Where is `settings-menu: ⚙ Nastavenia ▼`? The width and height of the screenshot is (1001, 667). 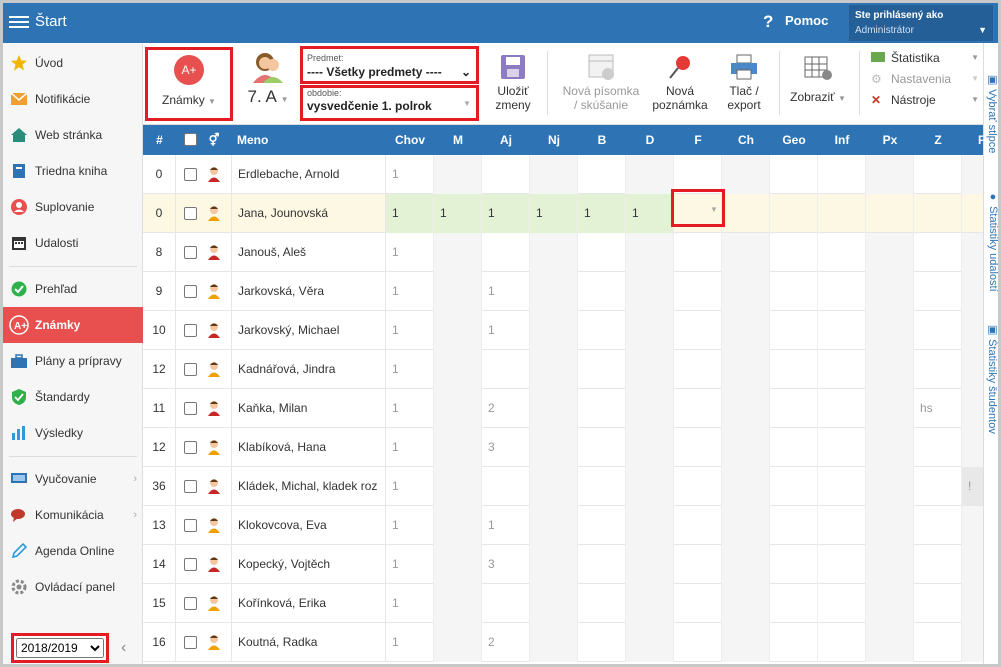
settings-menu: ⚙ Nastavenia ▼ is located at coordinates (926, 79).